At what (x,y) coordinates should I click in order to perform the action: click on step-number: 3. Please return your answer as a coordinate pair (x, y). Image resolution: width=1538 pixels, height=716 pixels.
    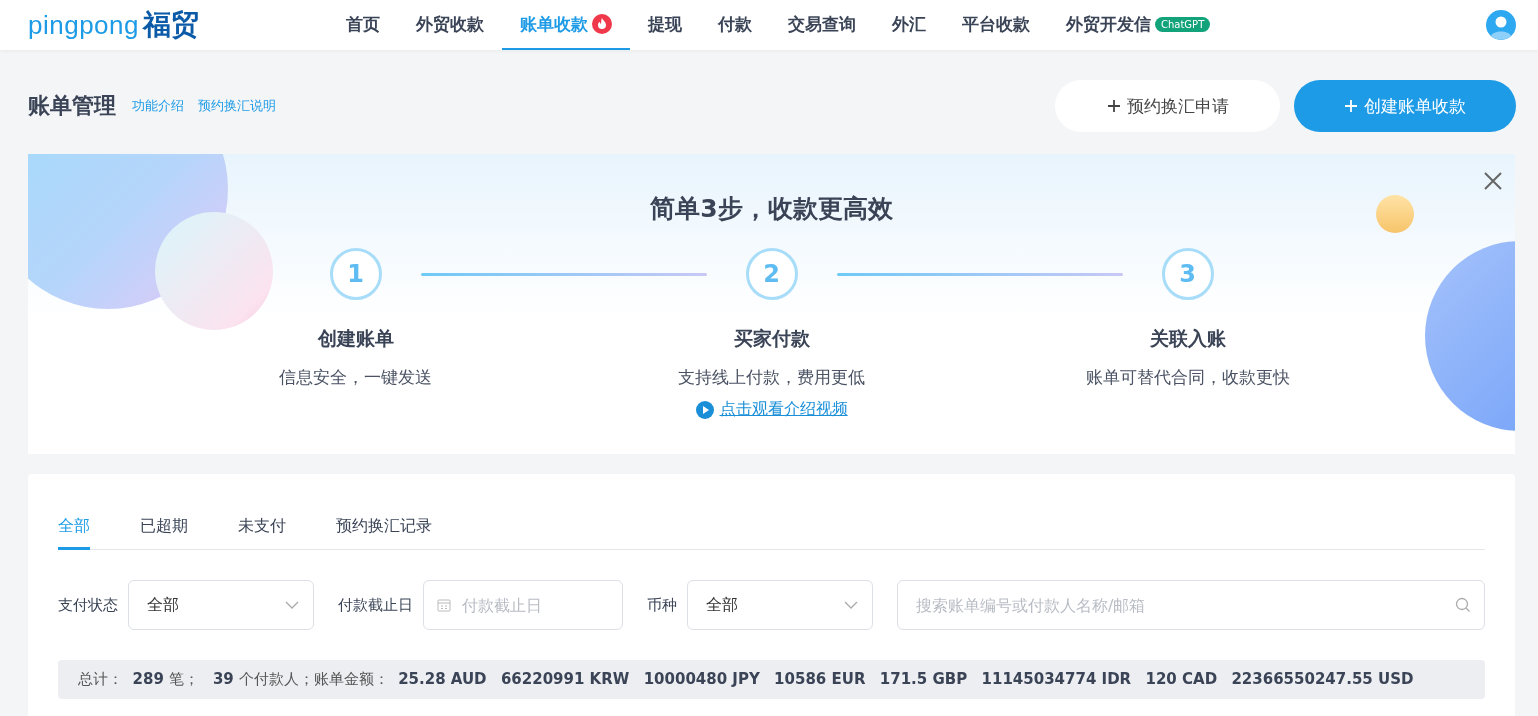
    Looking at the image, I should click on (1187, 274).